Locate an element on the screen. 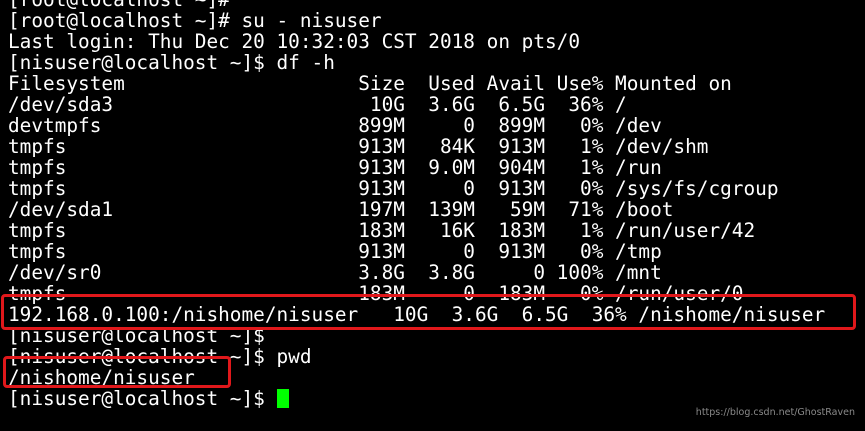 Image resolution: width=865 pixels, height=431 pixels. df-row-tmpfs-run: tmpfs 913M 9.0M 904M 1% /run is located at coordinates (335, 167).